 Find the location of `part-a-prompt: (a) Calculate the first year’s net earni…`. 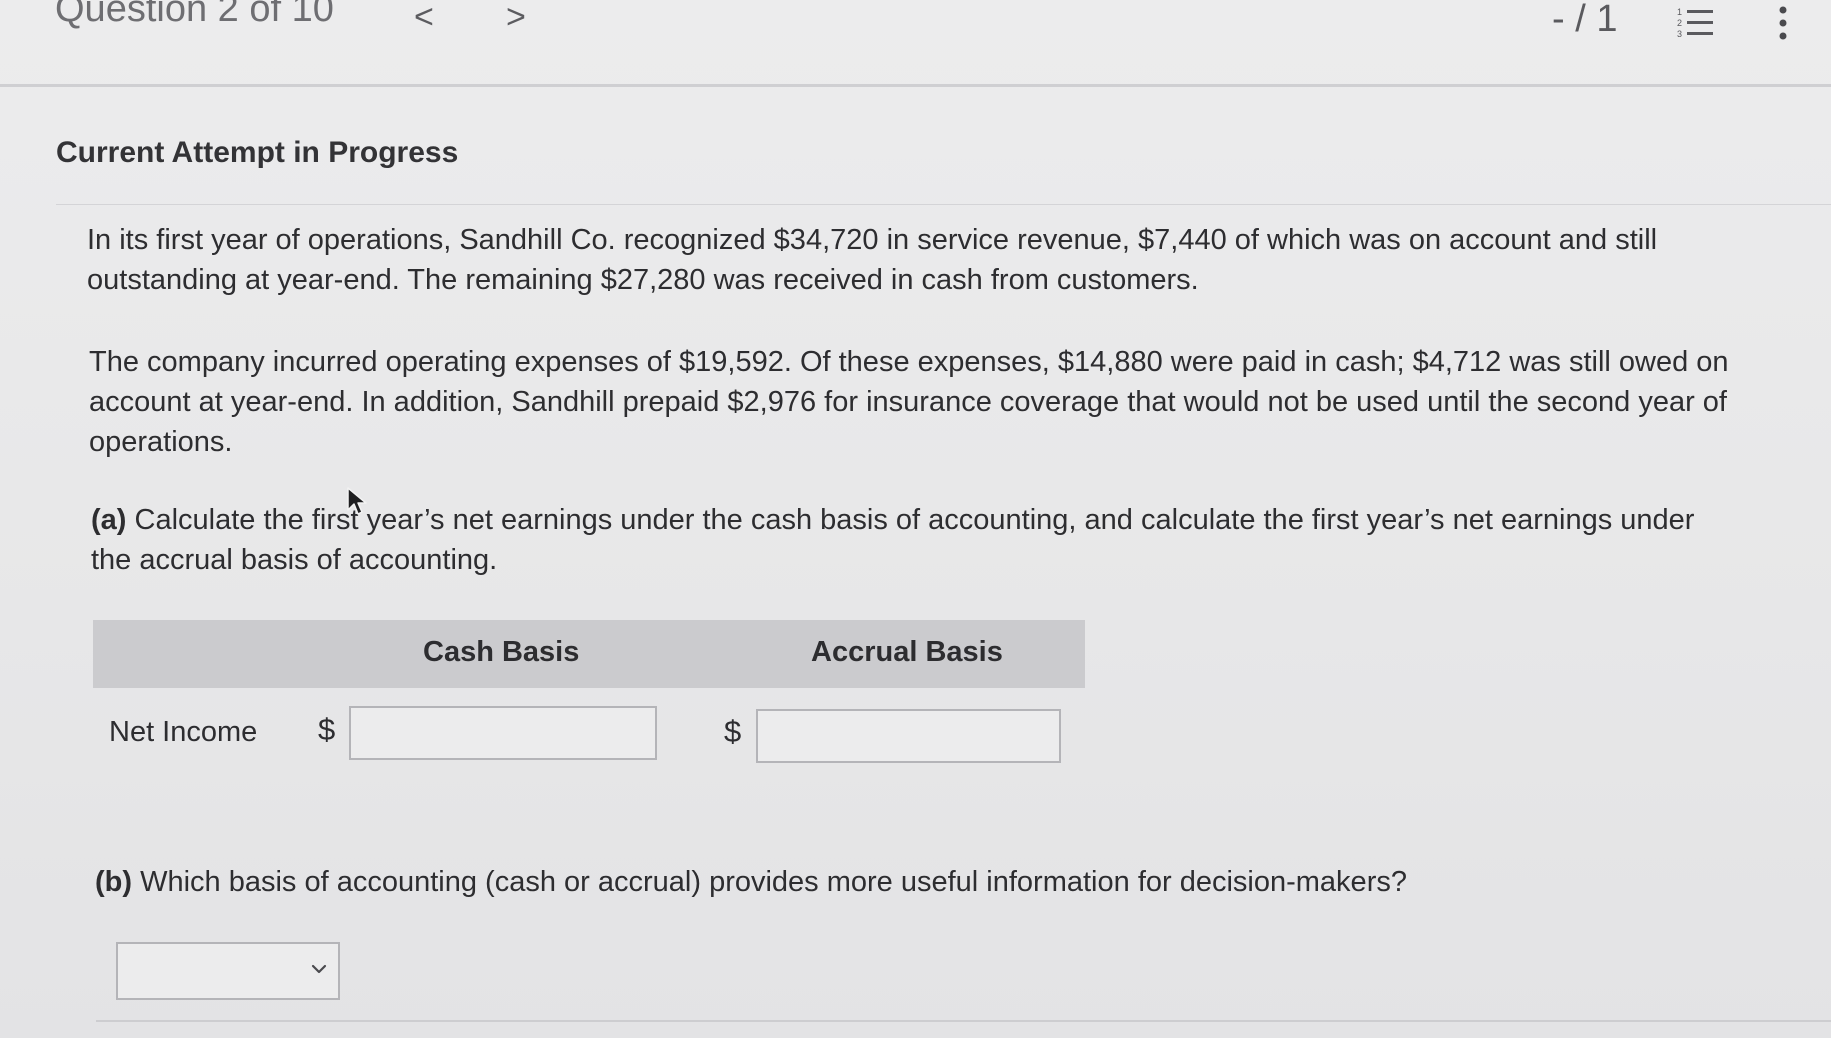

part-a-prompt: (a) Calculate the first year’s net earni… is located at coordinates (916, 540).